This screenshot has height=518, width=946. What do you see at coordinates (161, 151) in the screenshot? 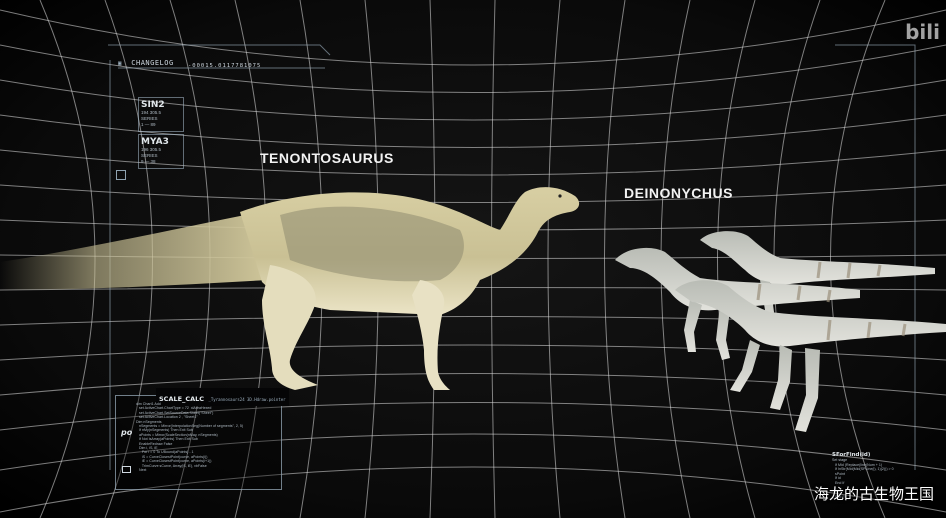
I see `side-box-mya3: MYA3 196 305.5 SERIES 9 — 38` at bounding box center [161, 151].